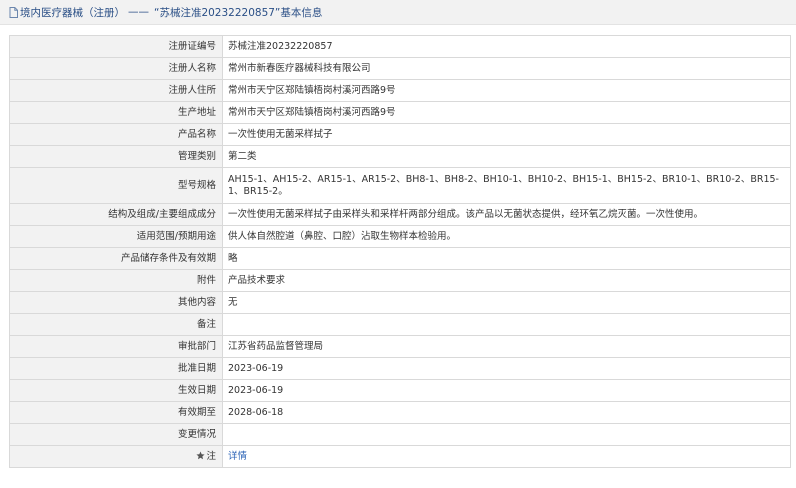 The height and width of the screenshot is (488, 796). Describe the element at coordinates (13, 12) in the screenshot. I see `document-icon` at that location.